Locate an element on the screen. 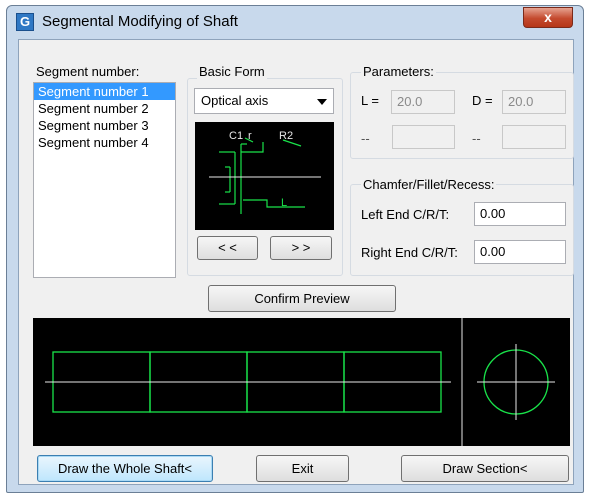 The height and width of the screenshot is (497, 590). confirm-preview-button: Confirm Preview is located at coordinates (302, 298).